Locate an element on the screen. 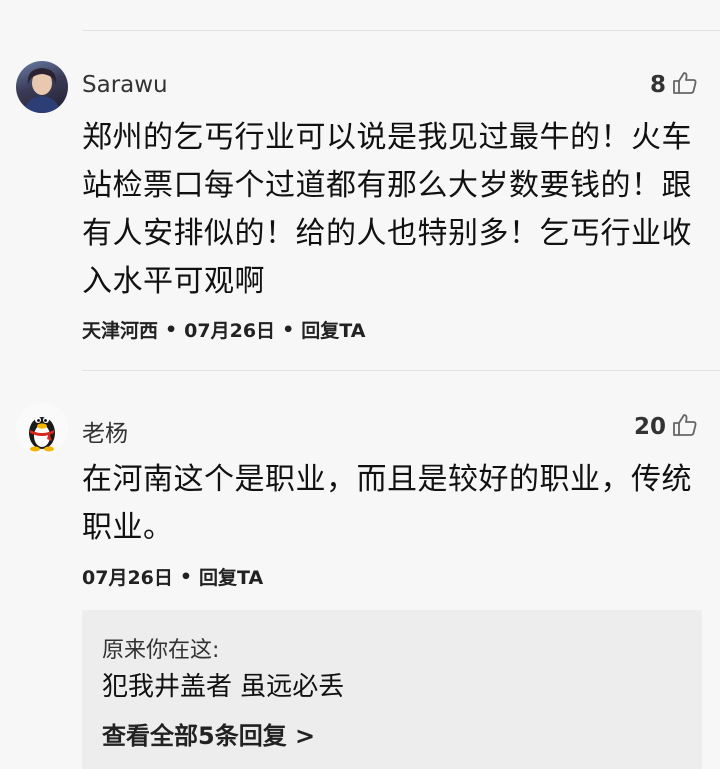 This screenshot has height=769, width=720. user-avatar is located at coordinates (42, 87).